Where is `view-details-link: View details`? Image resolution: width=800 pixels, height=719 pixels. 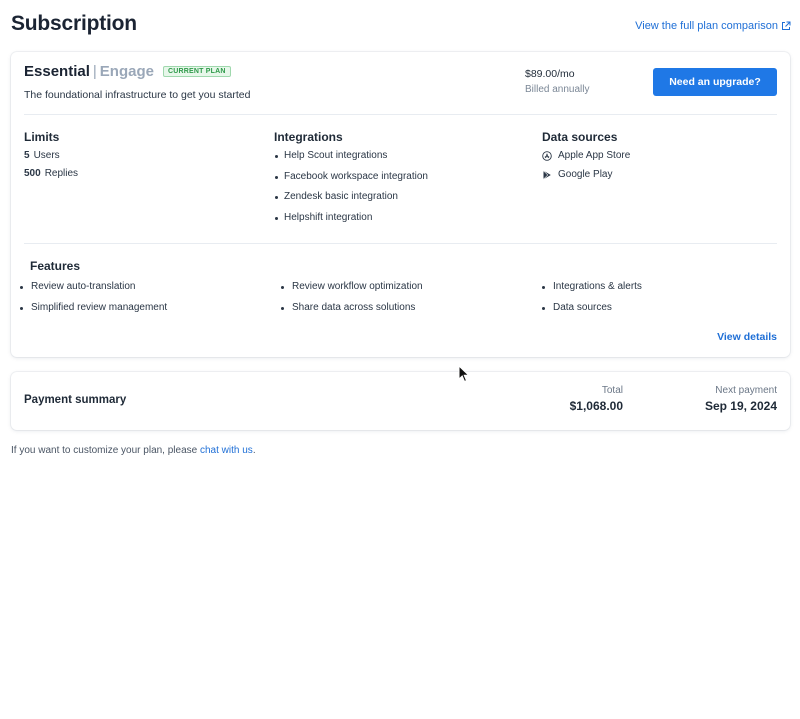
view-details-link: View details is located at coordinates (747, 337).